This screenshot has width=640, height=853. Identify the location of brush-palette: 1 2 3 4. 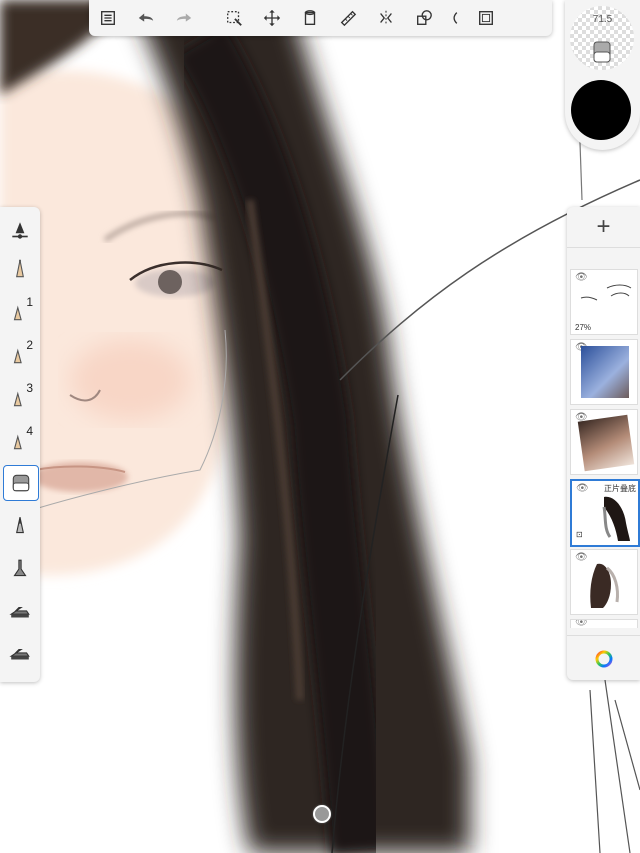
(20, 444).